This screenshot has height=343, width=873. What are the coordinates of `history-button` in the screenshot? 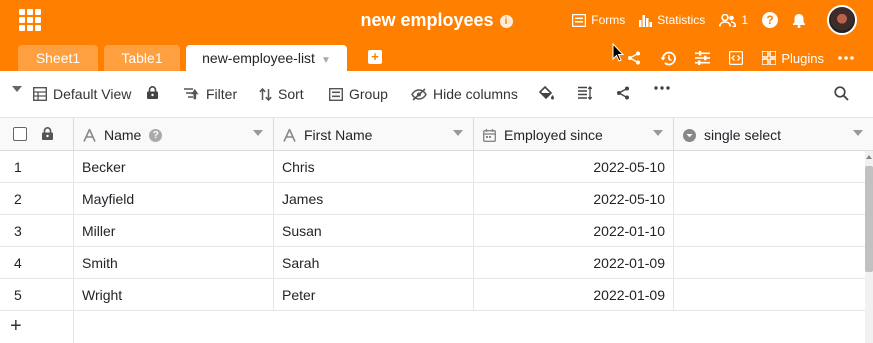 It's located at (670, 58).